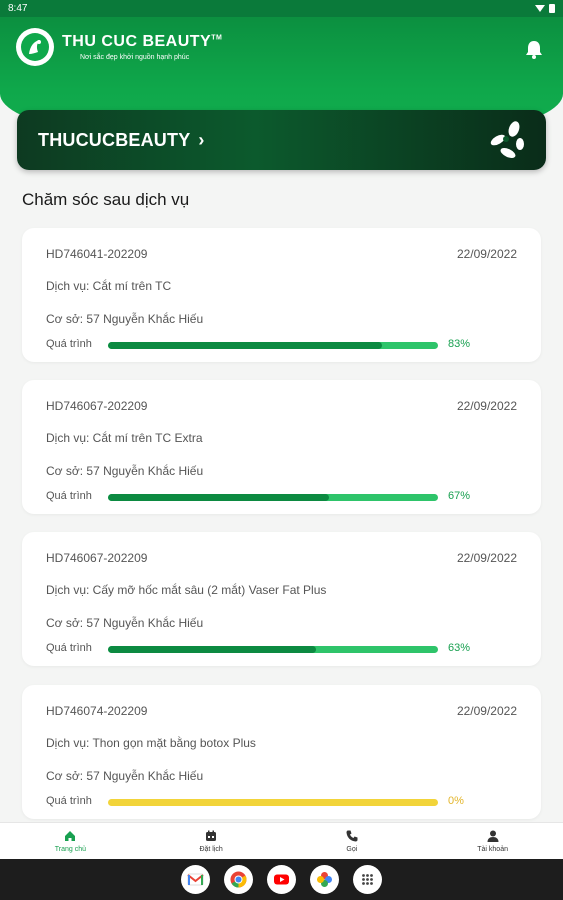 The height and width of the screenshot is (900, 563). I want to click on nav-booking: Đặt lịch, so click(211, 841).